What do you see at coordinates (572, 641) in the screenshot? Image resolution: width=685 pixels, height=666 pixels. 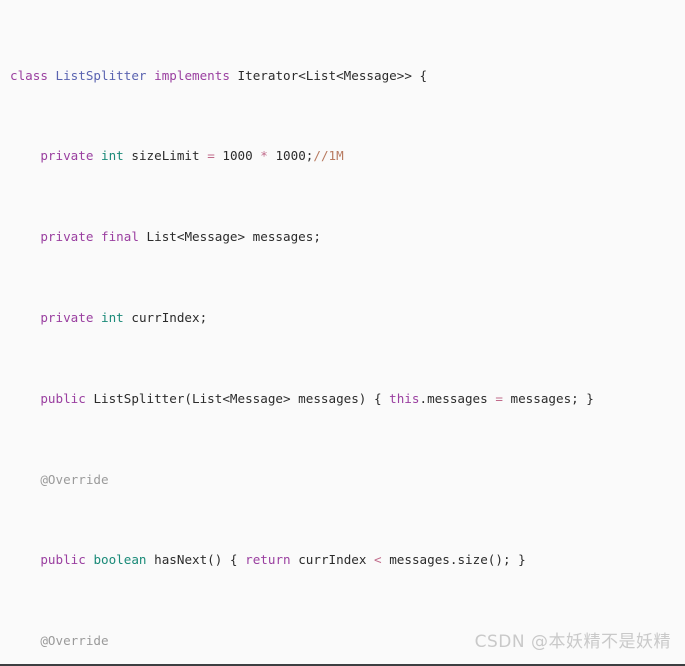 I see `csdn-watermark: CSDN @本妖精不是妖精` at bounding box center [572, 641].